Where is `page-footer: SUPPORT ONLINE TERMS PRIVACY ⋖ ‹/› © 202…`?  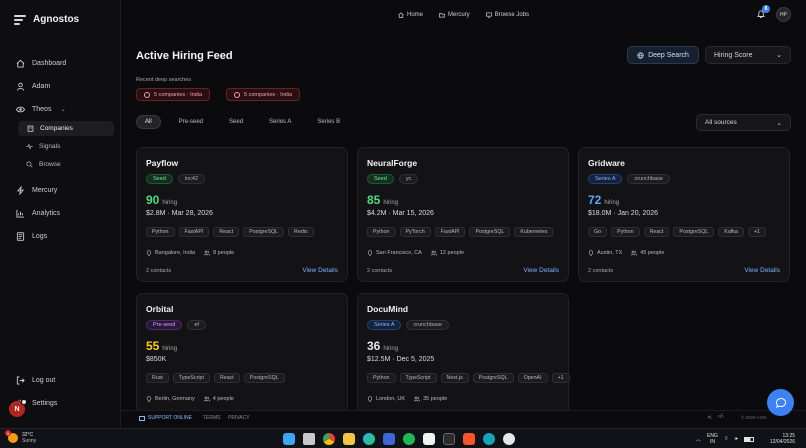 page-footer: SUPPORT ONLINE TERMS PRIVACY ⋖ ‹/› © 202… is located at coordinates (463, 418).